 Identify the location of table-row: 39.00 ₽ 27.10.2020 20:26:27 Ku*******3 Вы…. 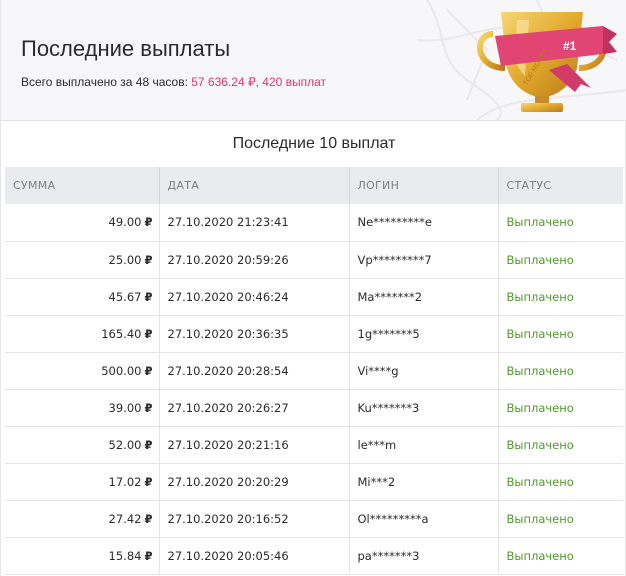
(314, 407).